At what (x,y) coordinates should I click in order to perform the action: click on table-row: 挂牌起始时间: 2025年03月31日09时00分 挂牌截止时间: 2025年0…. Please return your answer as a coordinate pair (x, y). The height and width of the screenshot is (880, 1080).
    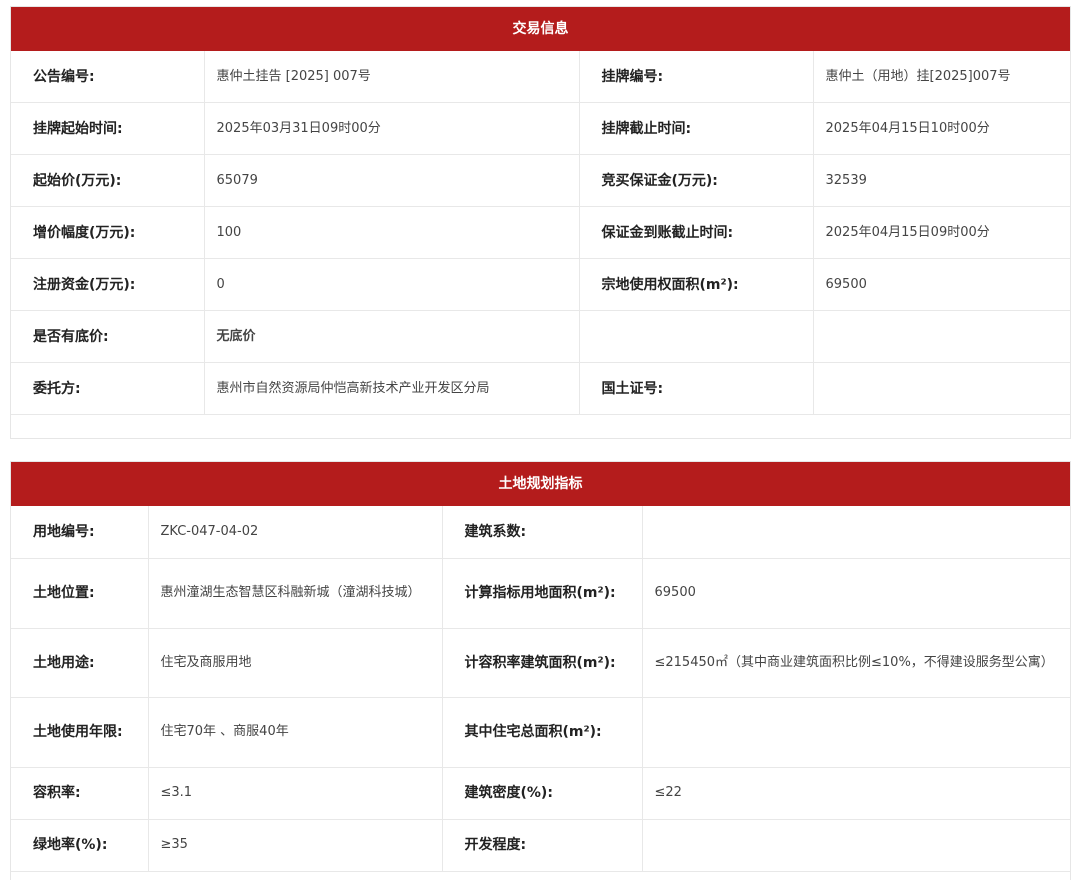
    Looking at the image, I should click on (540, 128).